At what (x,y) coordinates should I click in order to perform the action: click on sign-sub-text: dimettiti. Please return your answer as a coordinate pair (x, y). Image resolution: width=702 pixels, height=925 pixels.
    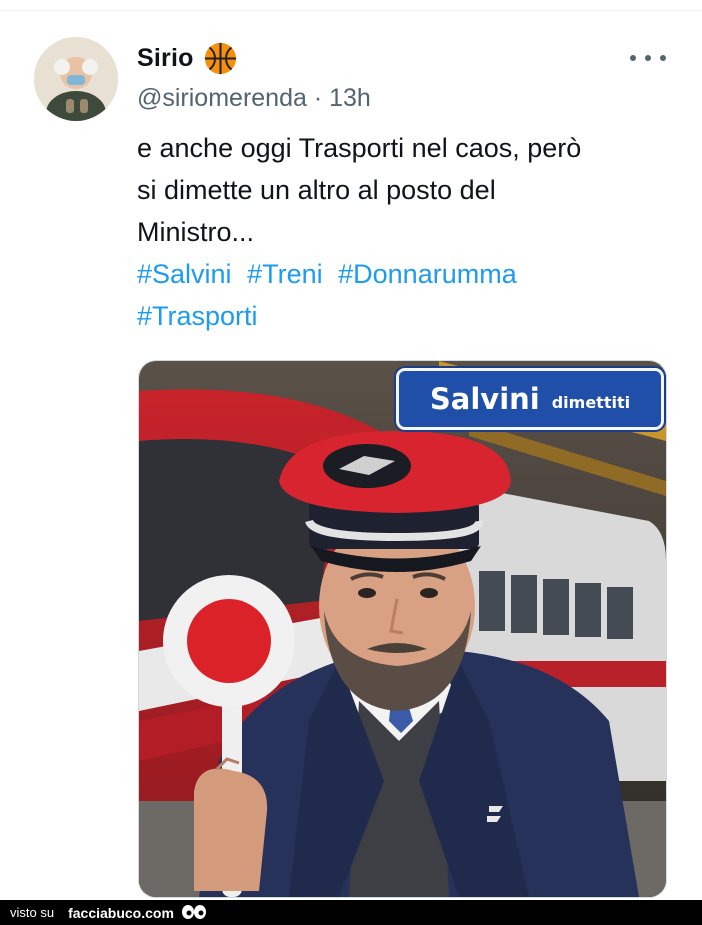
    Looking at the image, I should click on (591, 402).